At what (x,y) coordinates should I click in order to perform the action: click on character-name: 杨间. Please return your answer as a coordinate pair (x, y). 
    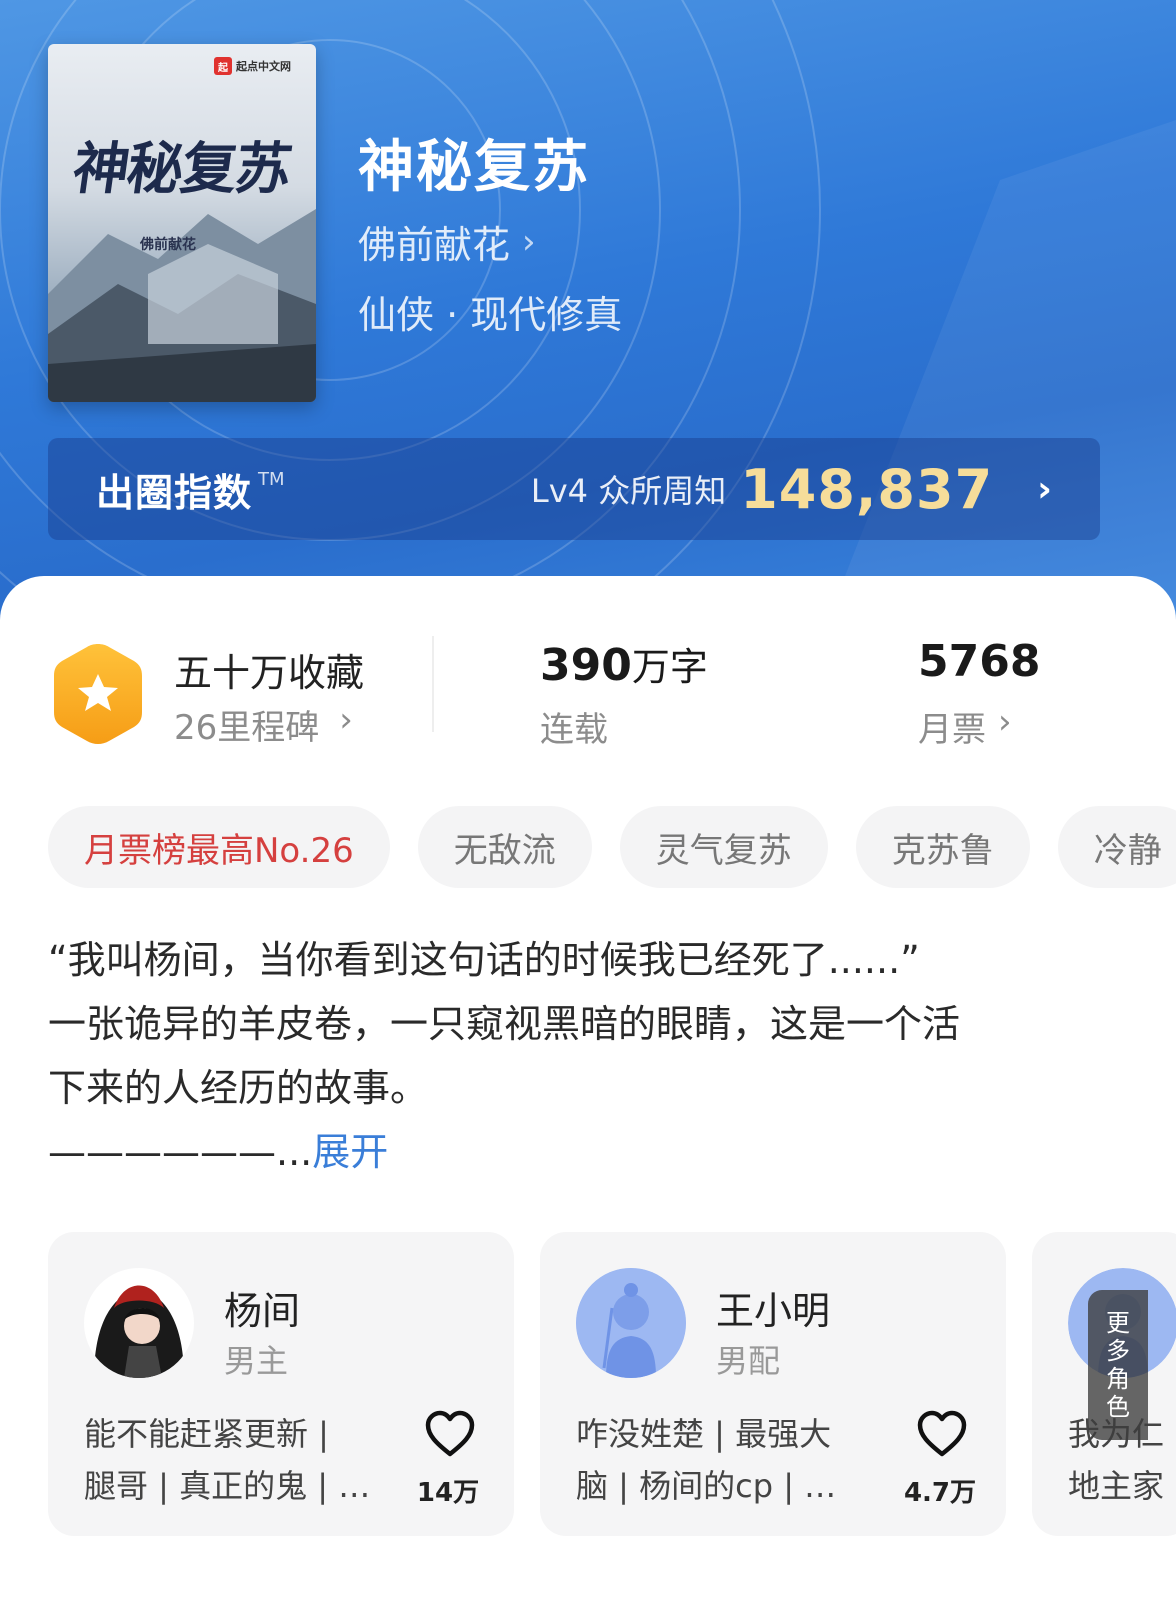
    Looking at the image, I should click on (262, 1311).